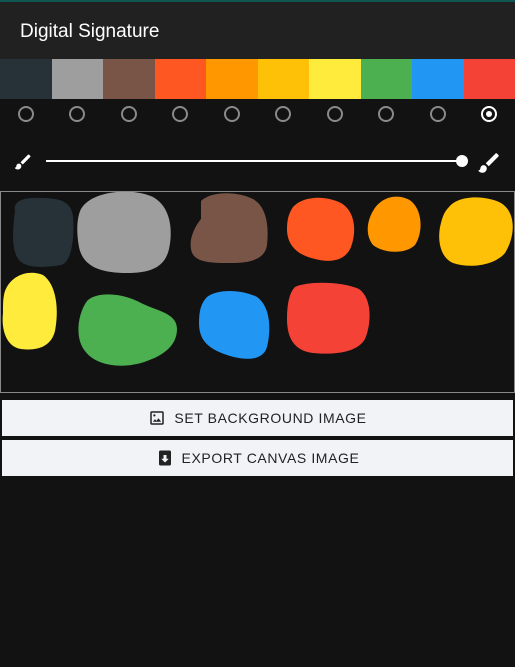  Describe the element at coordinates (488, 163) in the screenshot. I see `brush-large-icon` at that location.